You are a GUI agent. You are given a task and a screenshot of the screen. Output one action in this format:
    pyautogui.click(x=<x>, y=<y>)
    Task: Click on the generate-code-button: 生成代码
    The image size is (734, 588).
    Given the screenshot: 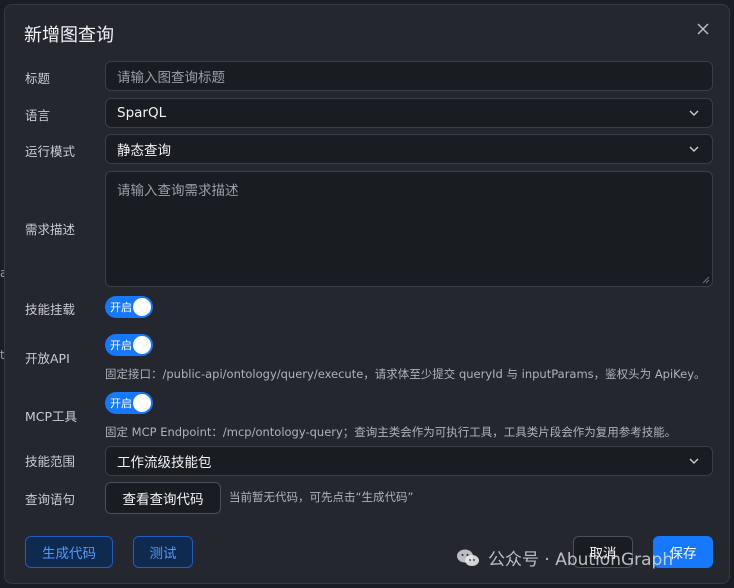 What is the action you would take?
    pyautogui.click(x=69, y=552)
    